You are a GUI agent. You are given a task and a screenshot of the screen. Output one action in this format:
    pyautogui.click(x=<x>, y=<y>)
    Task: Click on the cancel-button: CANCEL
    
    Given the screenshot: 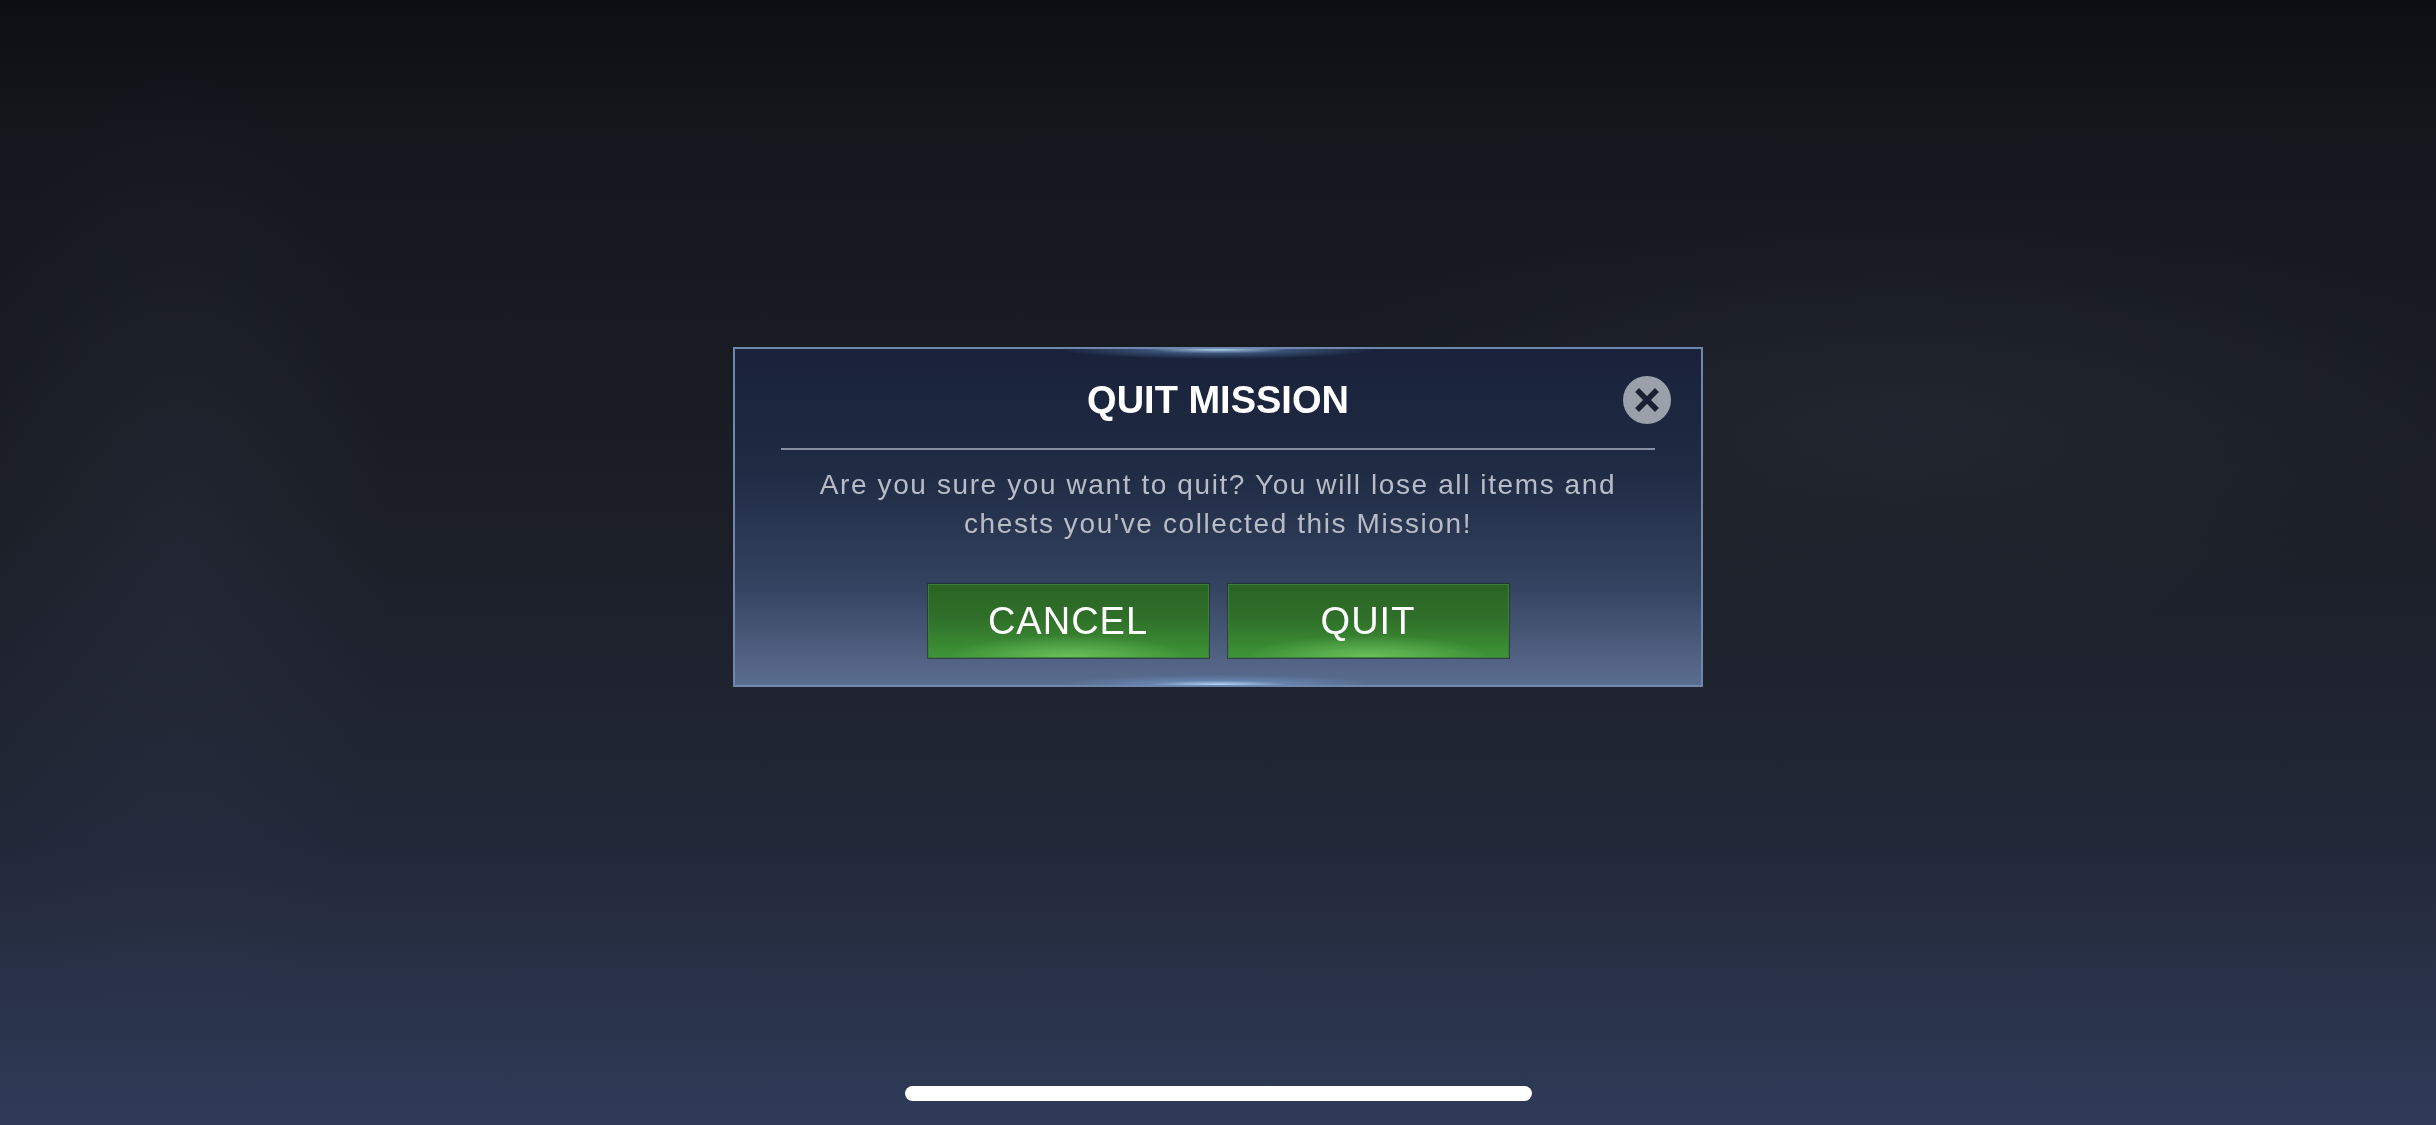 What is the action you would take?
    pyautogui.click(x=1068, y=621)
    